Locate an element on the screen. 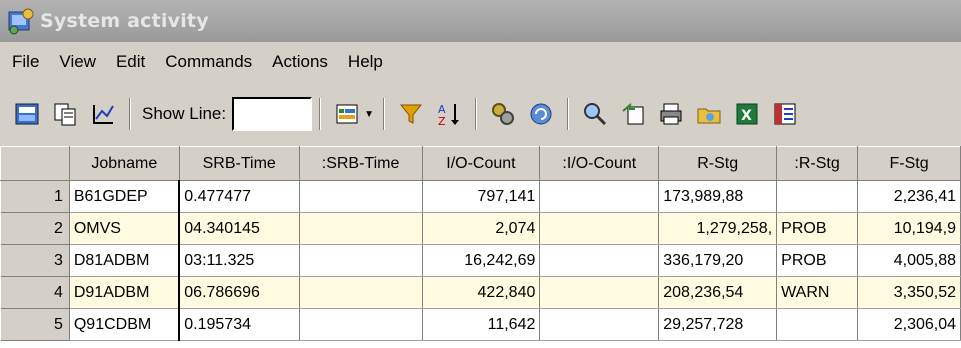  open-folder-icon is located at coordinates (709, 114).